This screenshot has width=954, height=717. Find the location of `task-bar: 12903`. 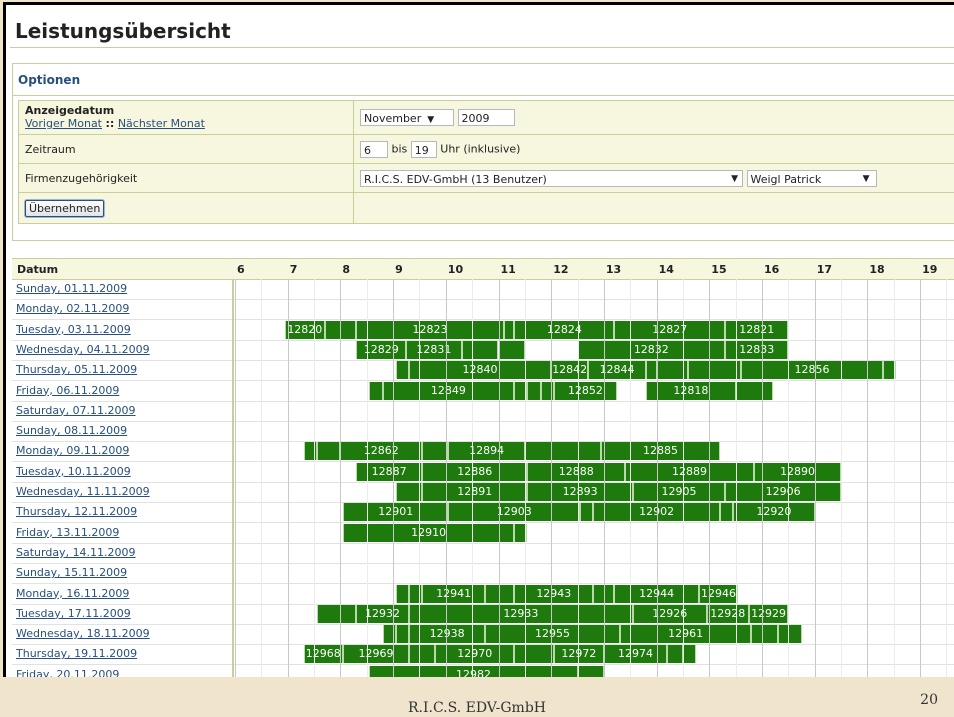

task-bar: 12903 is located at coordinates (514, 512).